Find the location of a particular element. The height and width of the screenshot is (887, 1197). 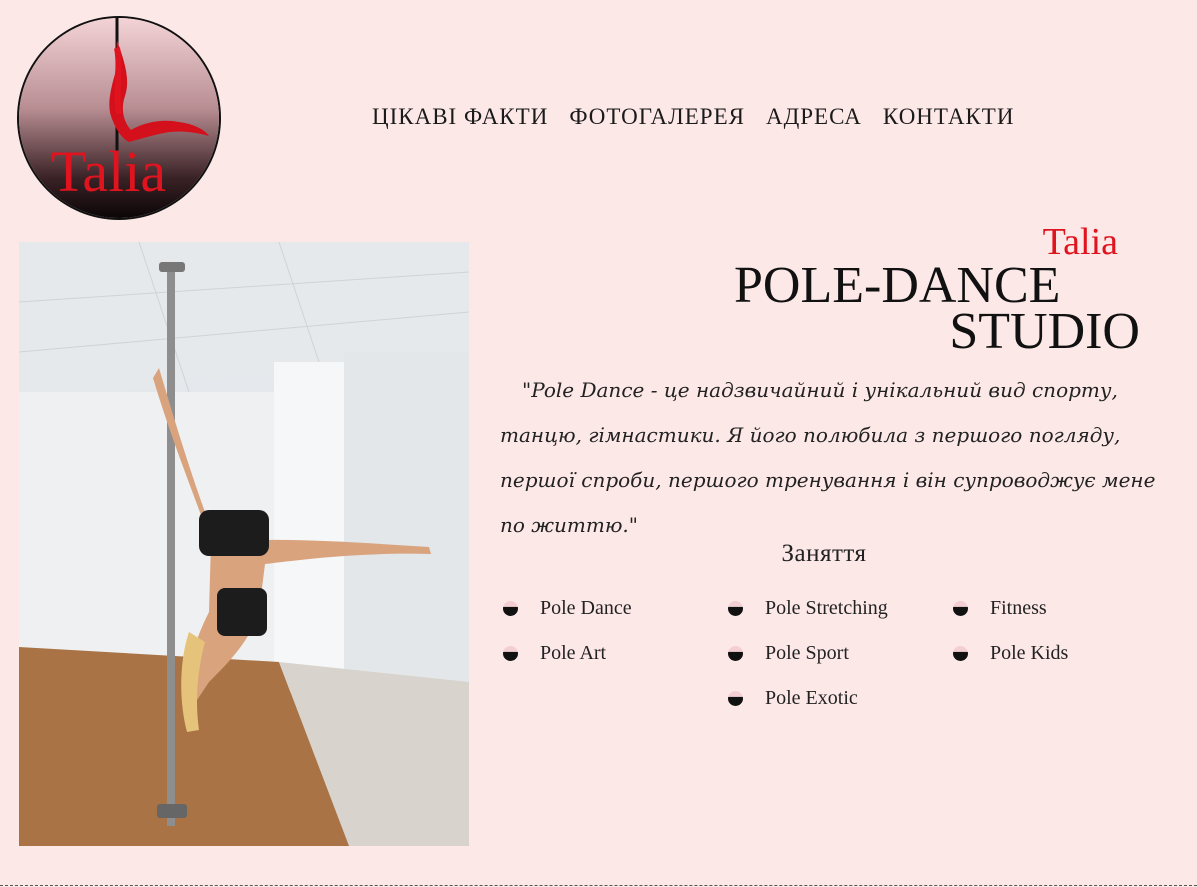

nav-item-facts: ЦІКАВІ ФАКТИ is located at coordinates (460, 117).